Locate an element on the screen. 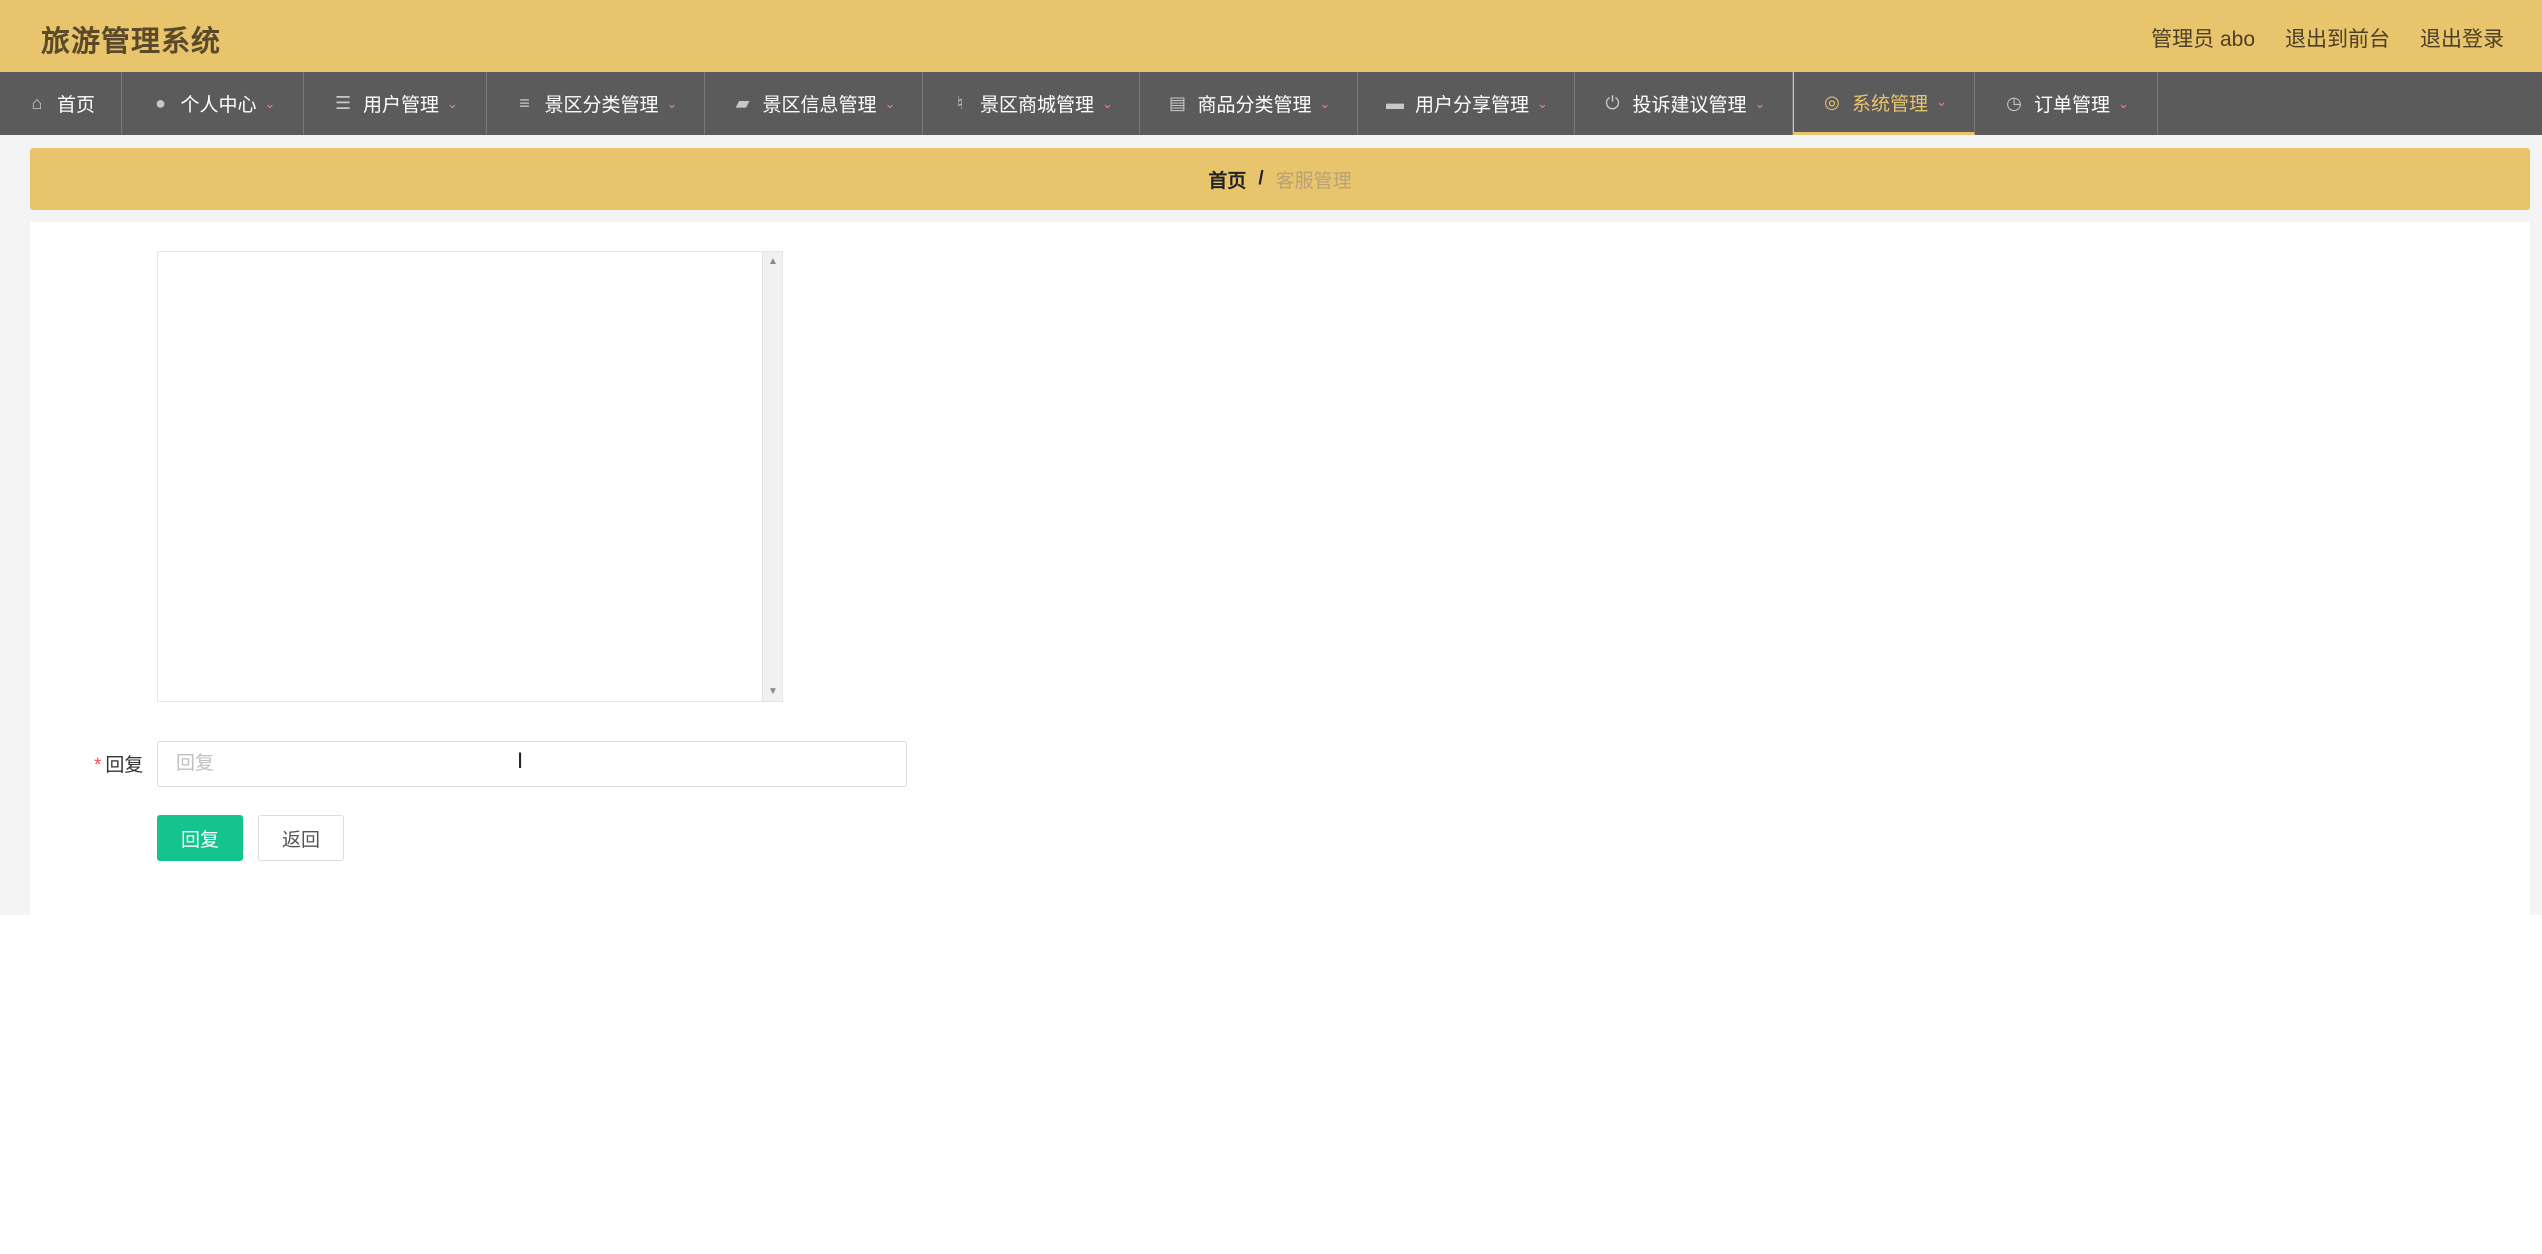 The width and height of the screenshot is (2542, 1254). nav-item-label: 景区信息管理 is located at coordinates (819, 105).